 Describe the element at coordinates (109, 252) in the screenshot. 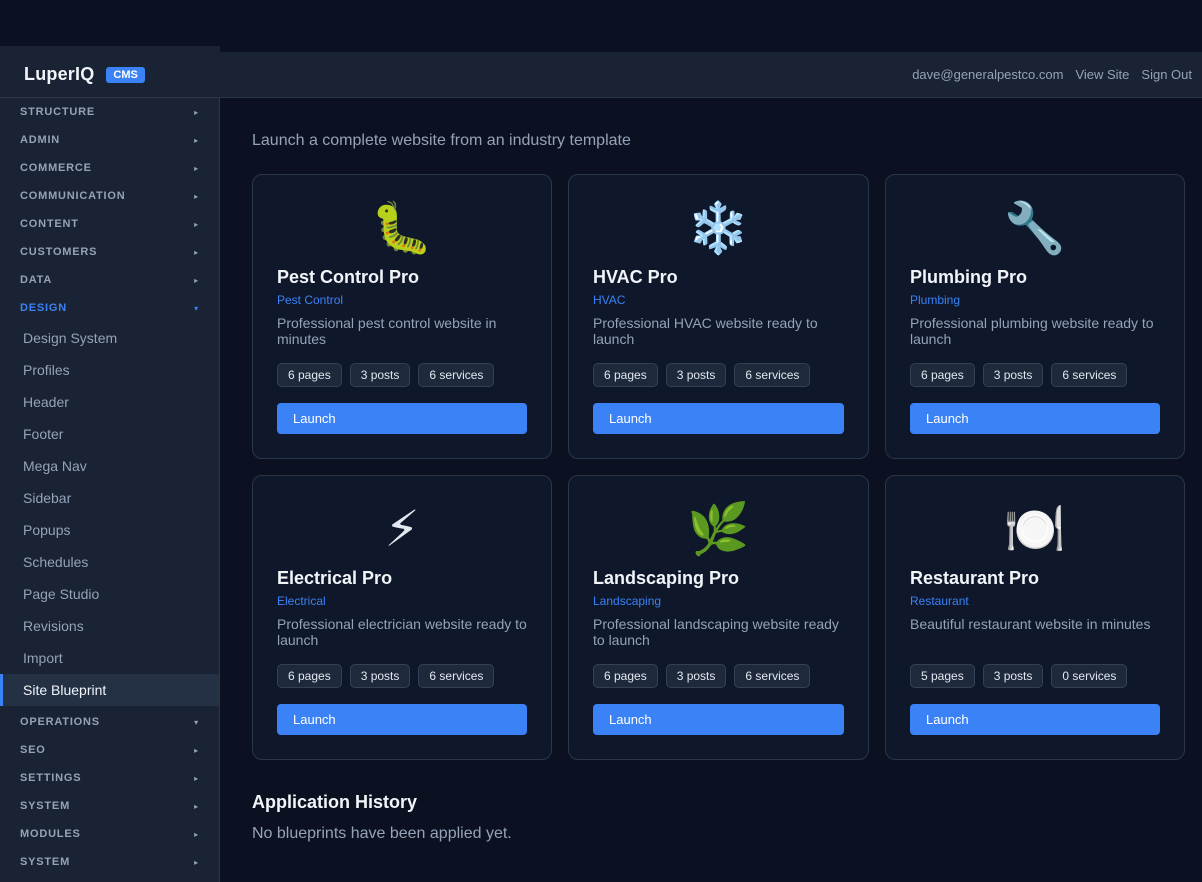

I see `sidebar-section-customers: CUSTOMERS ▸` at that location.